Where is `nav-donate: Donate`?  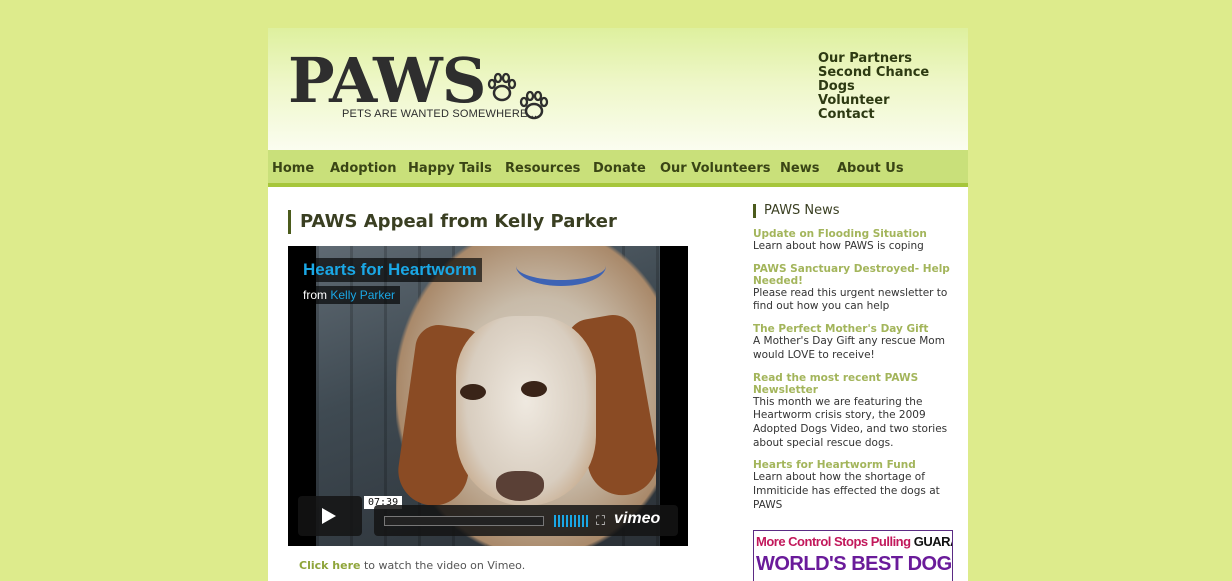
nav-donate: Donate is located at coordinates (619, 168).